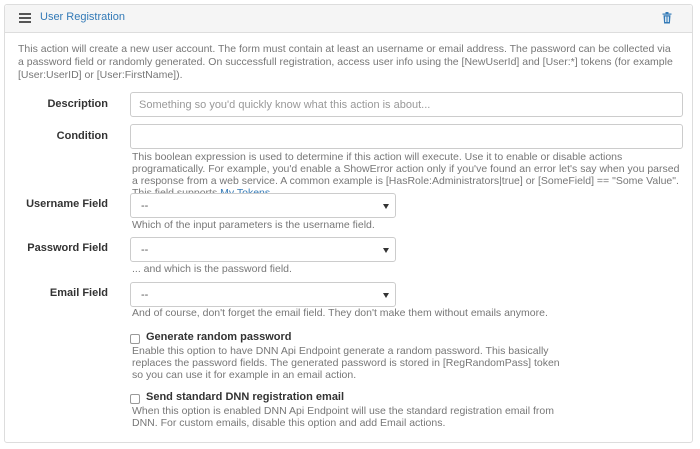 This screenshot has height=449, width=700. I want to click on panel-header: User Registration, so click(348, 19).